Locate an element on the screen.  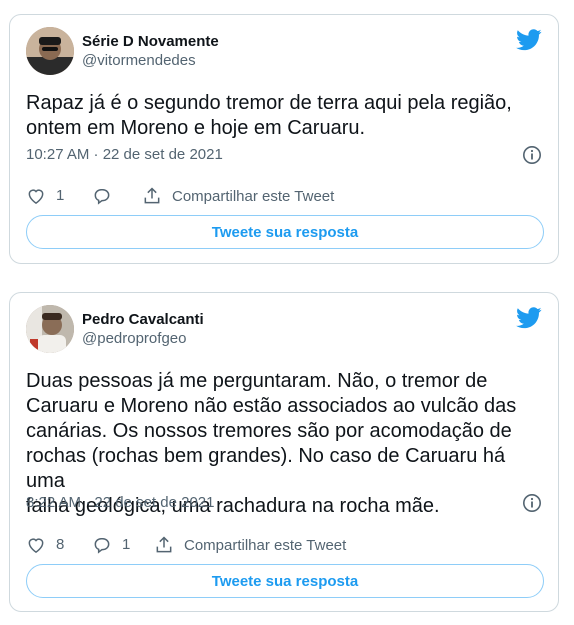
author-handle: @pedroprofgeo is located at coordinates (143, 339).